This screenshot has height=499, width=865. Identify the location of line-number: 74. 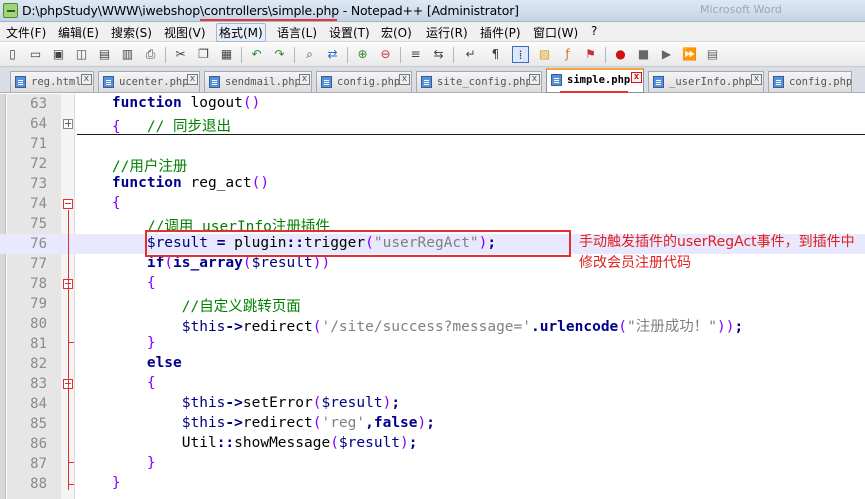
(38, 204).